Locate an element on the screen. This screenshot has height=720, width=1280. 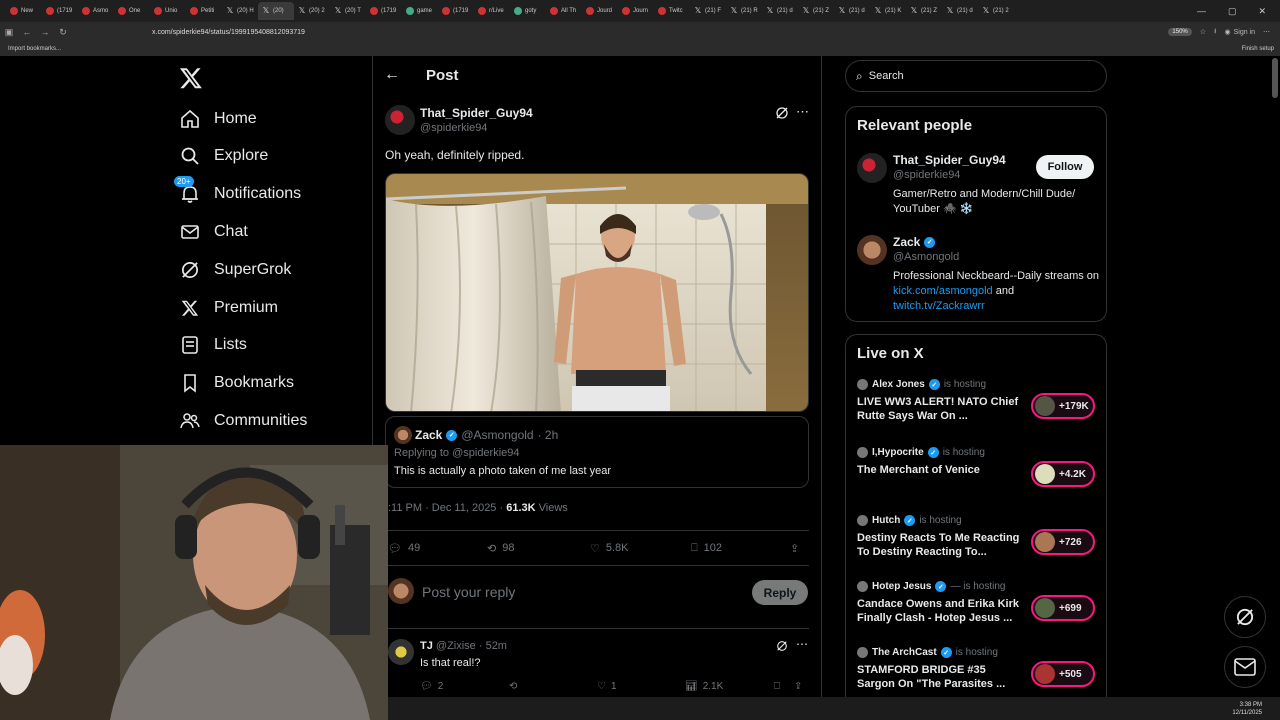
share-action: ⇪ is located at coordinates (794, 548).